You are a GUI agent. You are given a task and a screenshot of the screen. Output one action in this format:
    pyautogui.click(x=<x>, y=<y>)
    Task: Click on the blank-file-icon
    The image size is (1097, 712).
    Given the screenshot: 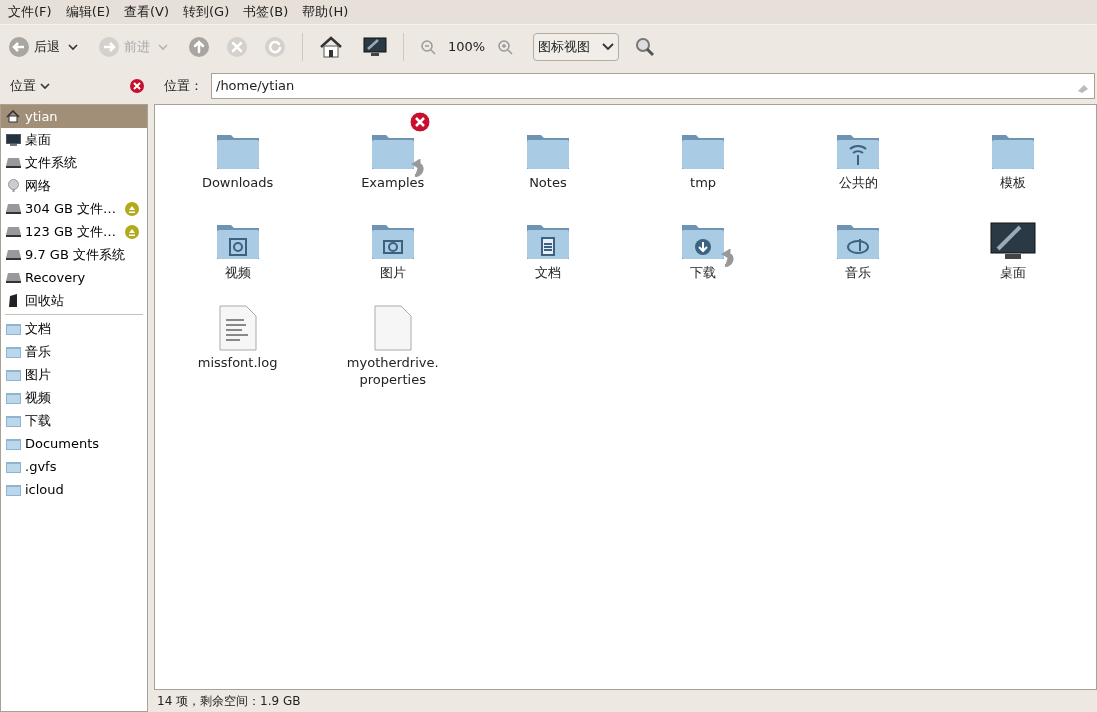 What is the action you would take?
    pyautogui.click(x=392, y=328)
    